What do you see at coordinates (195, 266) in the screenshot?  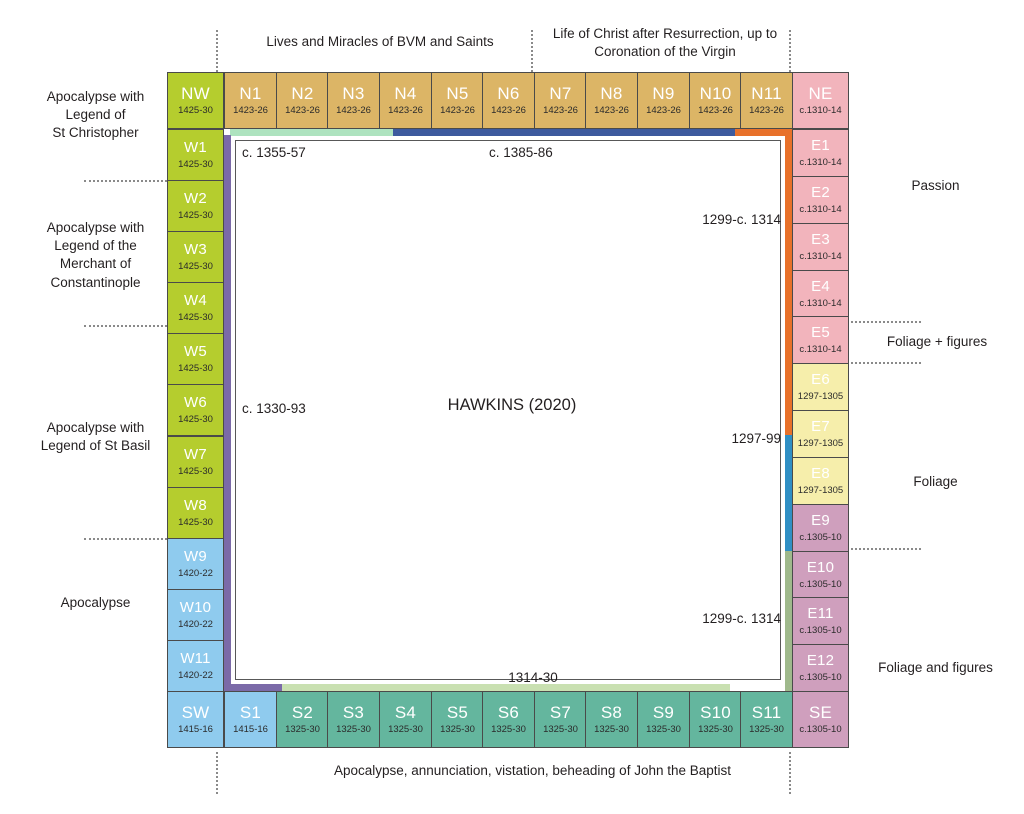 I see `cell-w3-date: 1425-30` at bounding box center [195, 266].